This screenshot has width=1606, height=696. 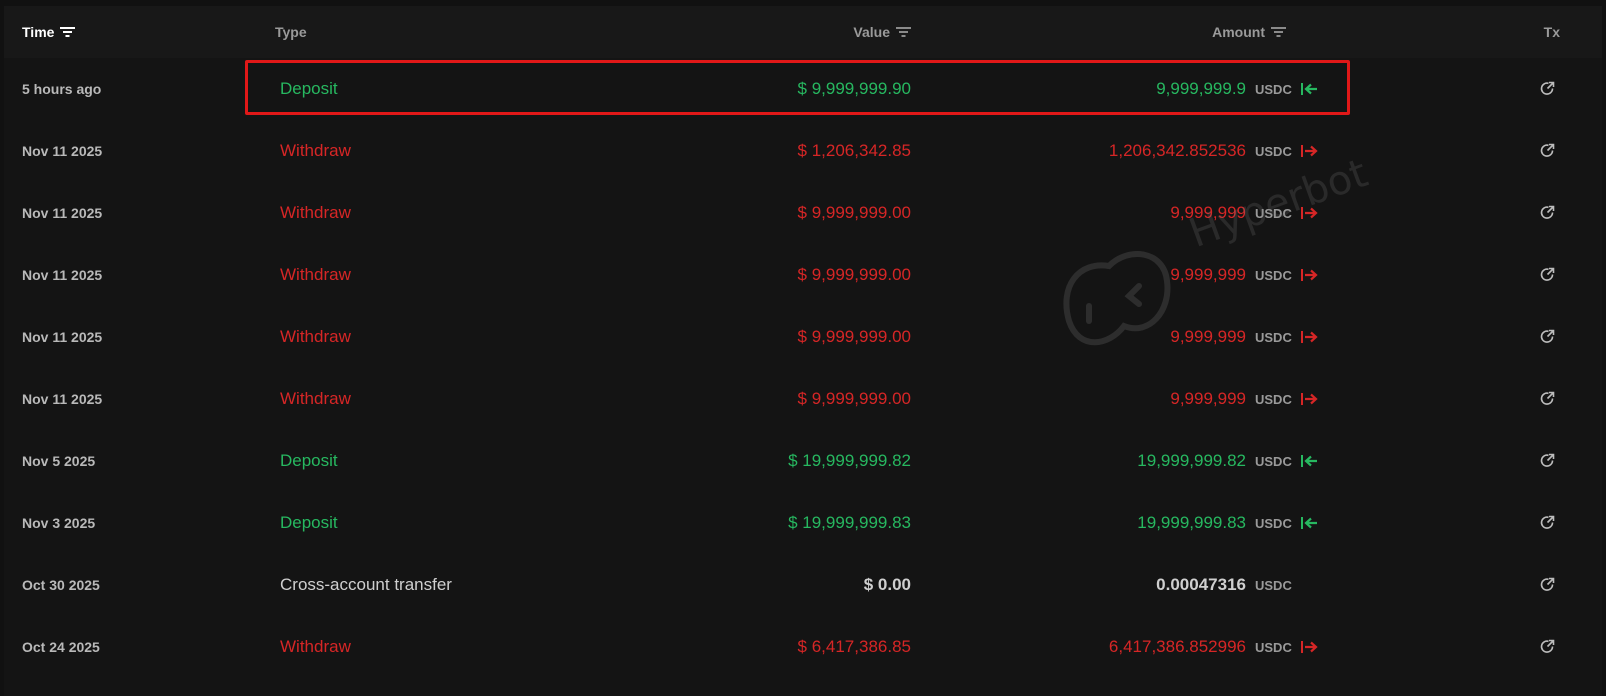 I want to click on row-amount: 19,999,999.83, so click(x=1191, y=522).